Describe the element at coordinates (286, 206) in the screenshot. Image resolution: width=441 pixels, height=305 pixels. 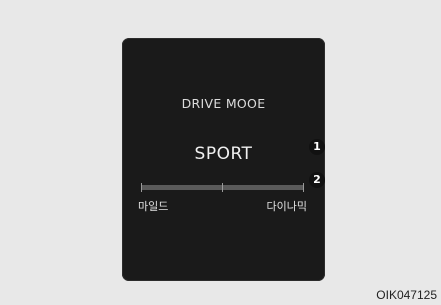
I see `gauge-label-dynamic: 다이나믹` at that location.